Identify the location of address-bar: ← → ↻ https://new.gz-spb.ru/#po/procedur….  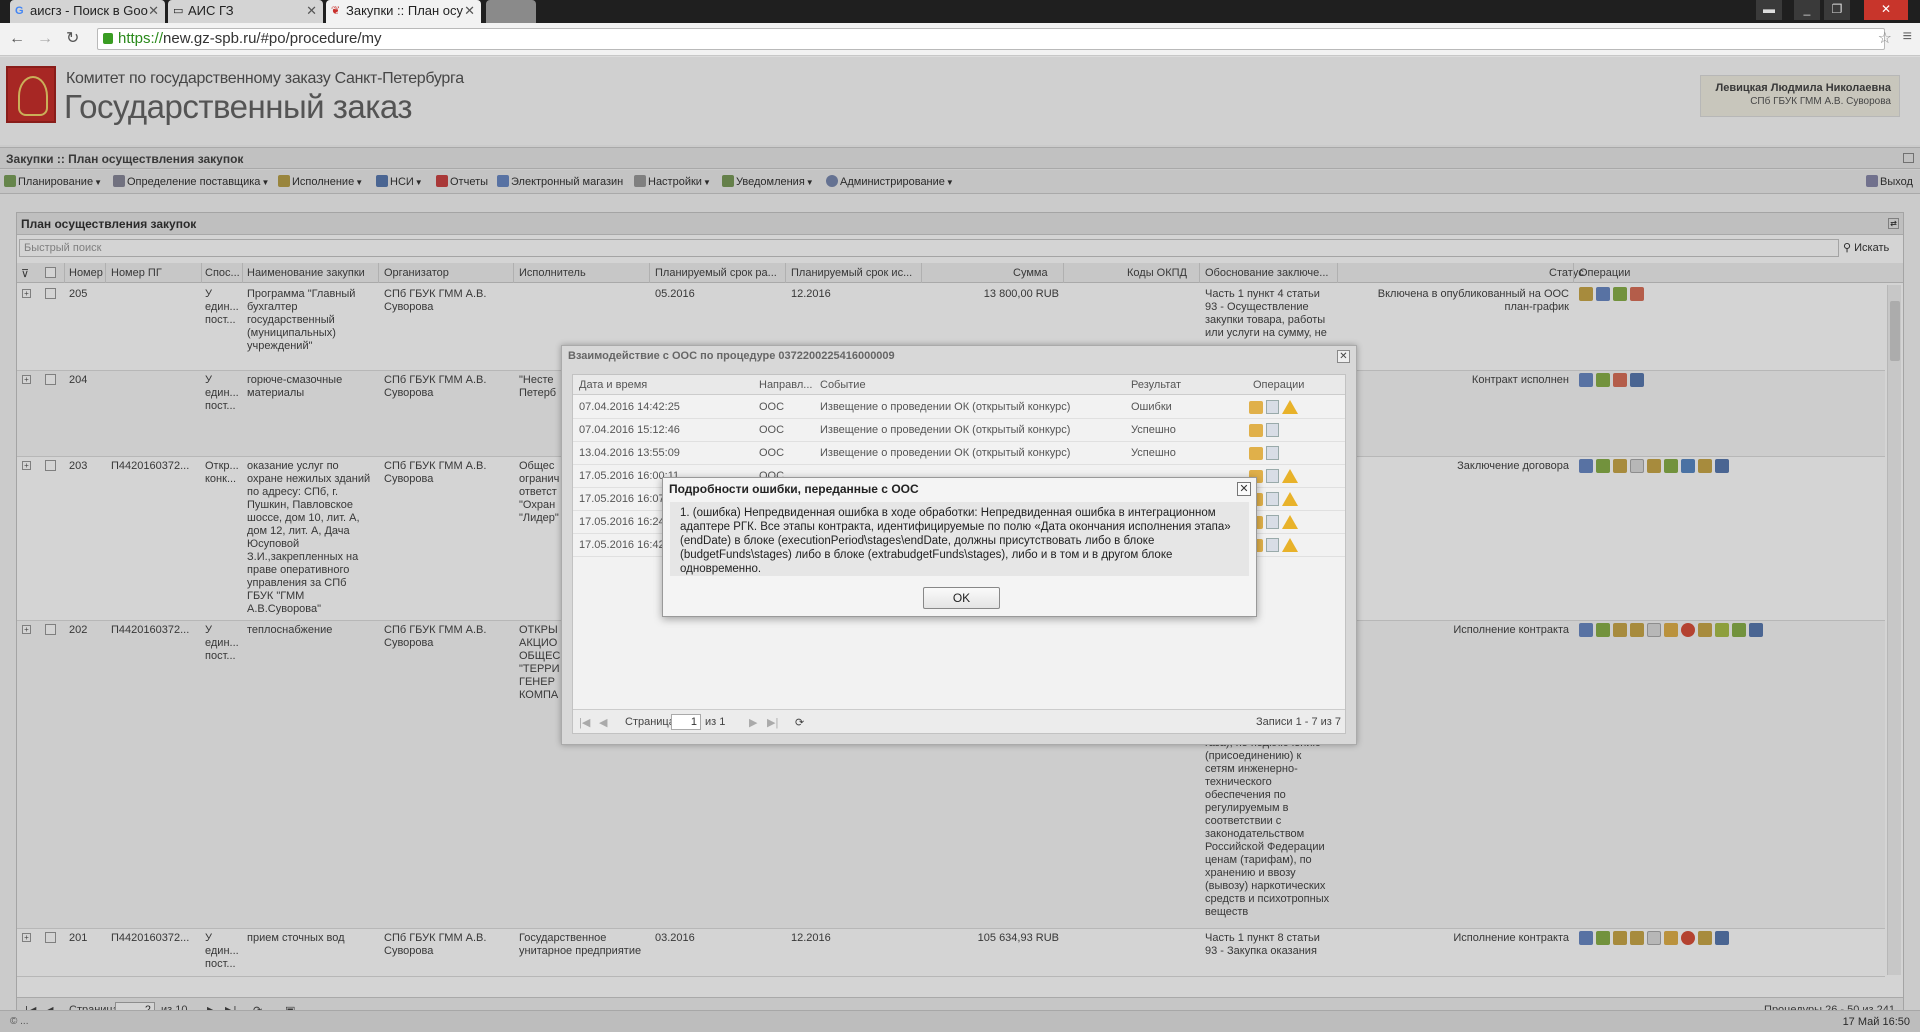
(960, 39).